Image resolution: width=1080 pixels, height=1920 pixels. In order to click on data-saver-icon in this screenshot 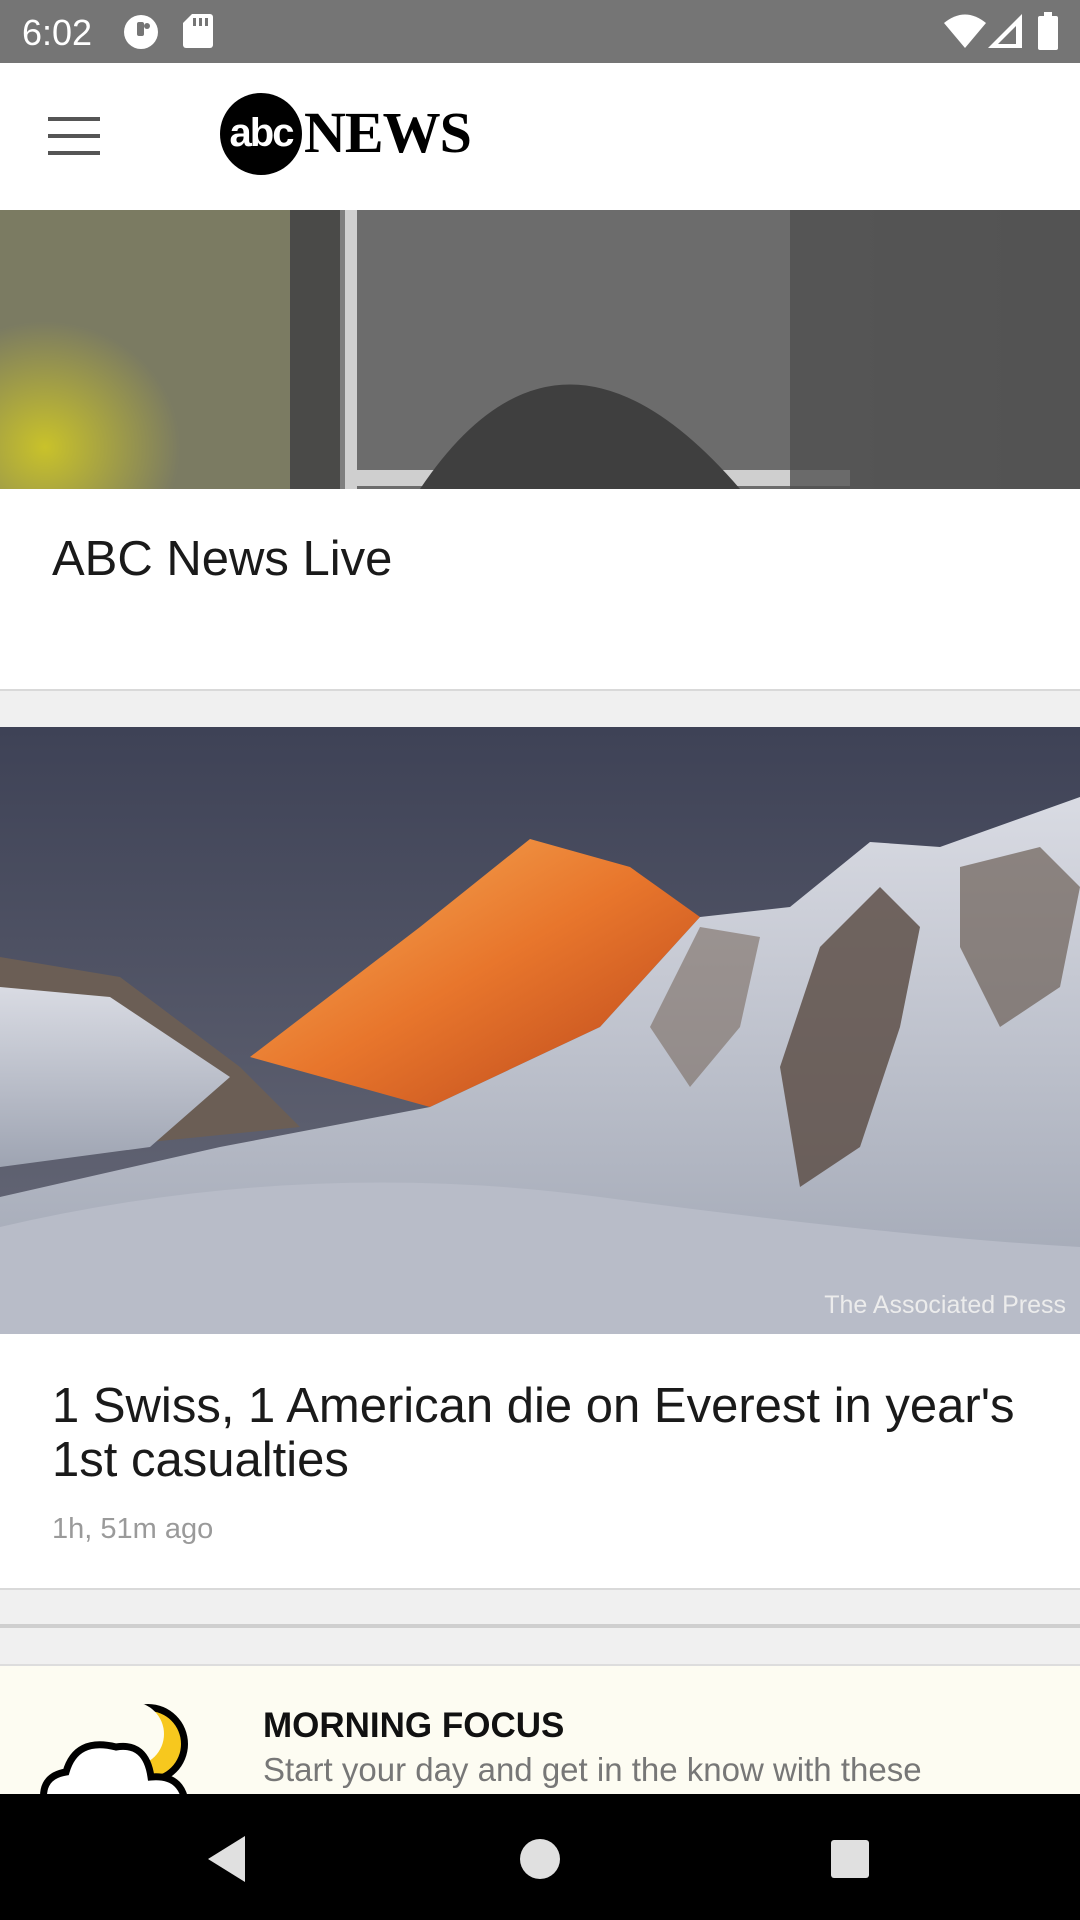, I will do `click(141, 34)`.